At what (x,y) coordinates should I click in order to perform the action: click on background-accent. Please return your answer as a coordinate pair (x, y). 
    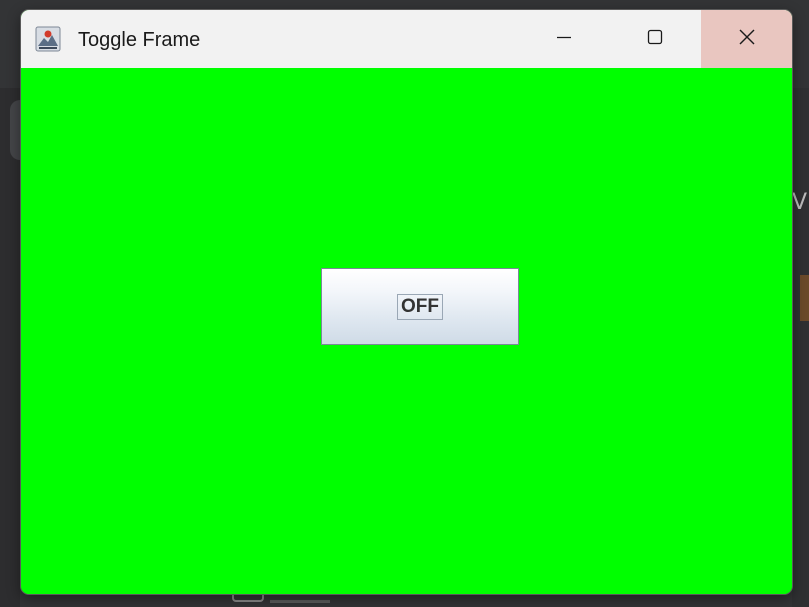
    Looking at the image, I should click on (804, 298).